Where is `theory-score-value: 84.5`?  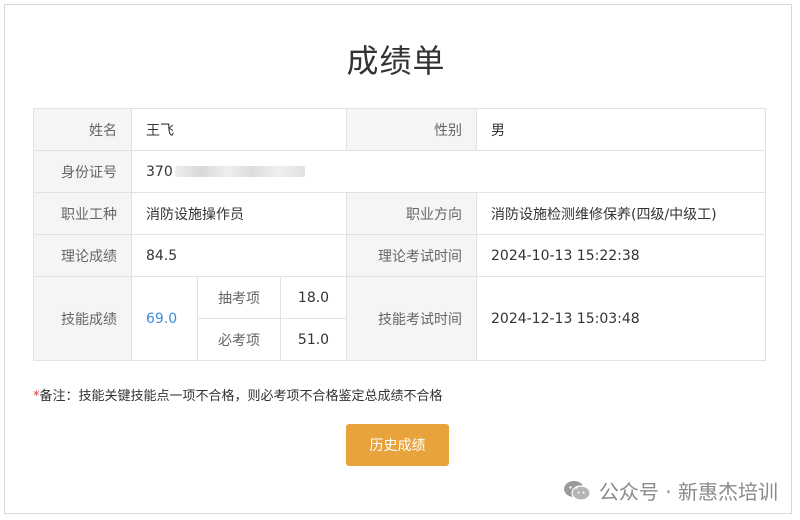 theory-score-value: 84.5 is located at coordinates (239, 255).